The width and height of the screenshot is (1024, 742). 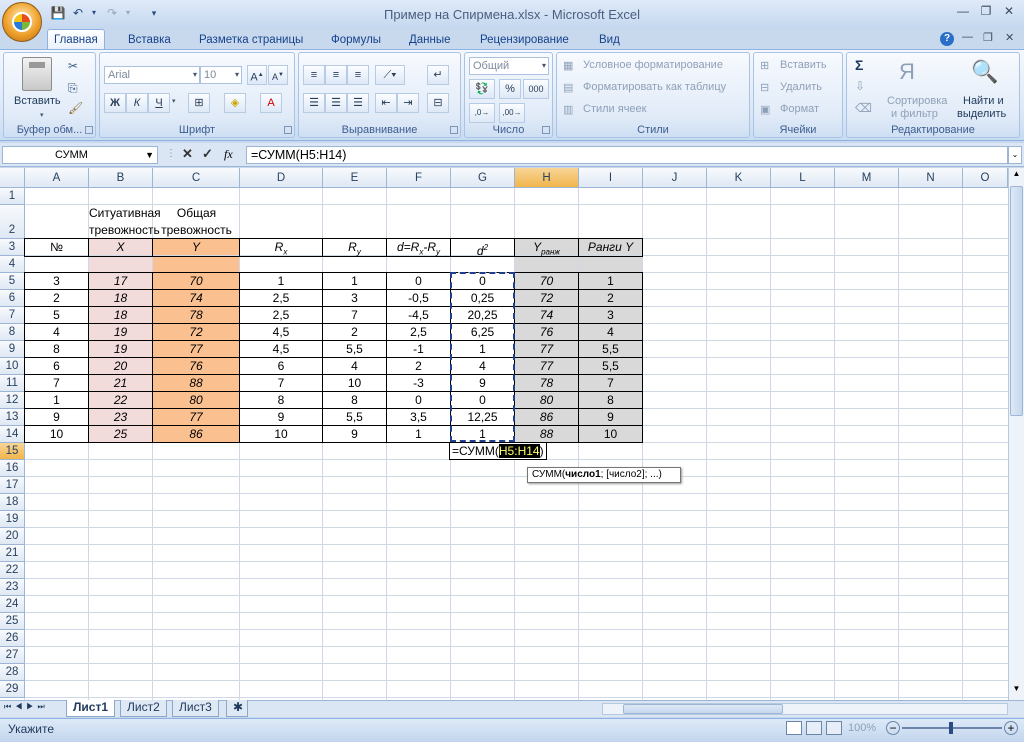 I want to click on paste-button: Вставить, so click(x=37, y=101).